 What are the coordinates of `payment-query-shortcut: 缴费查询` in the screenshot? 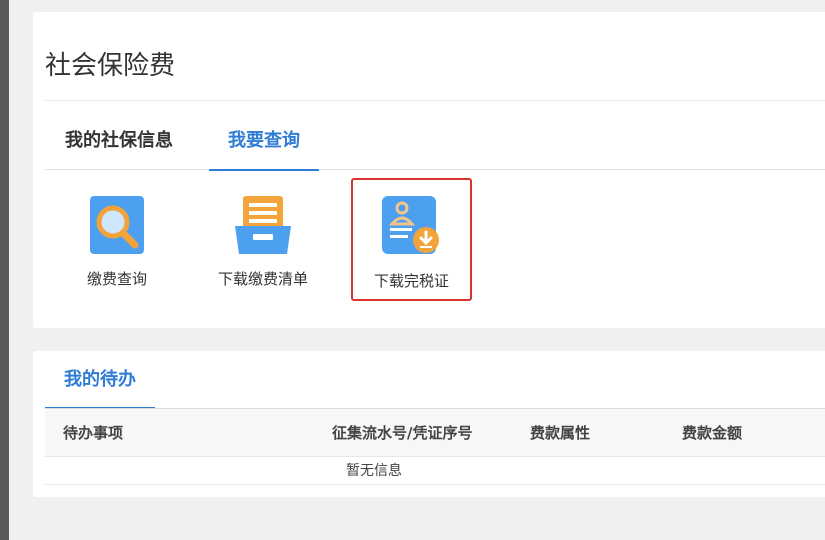 It's located at (117, 240).